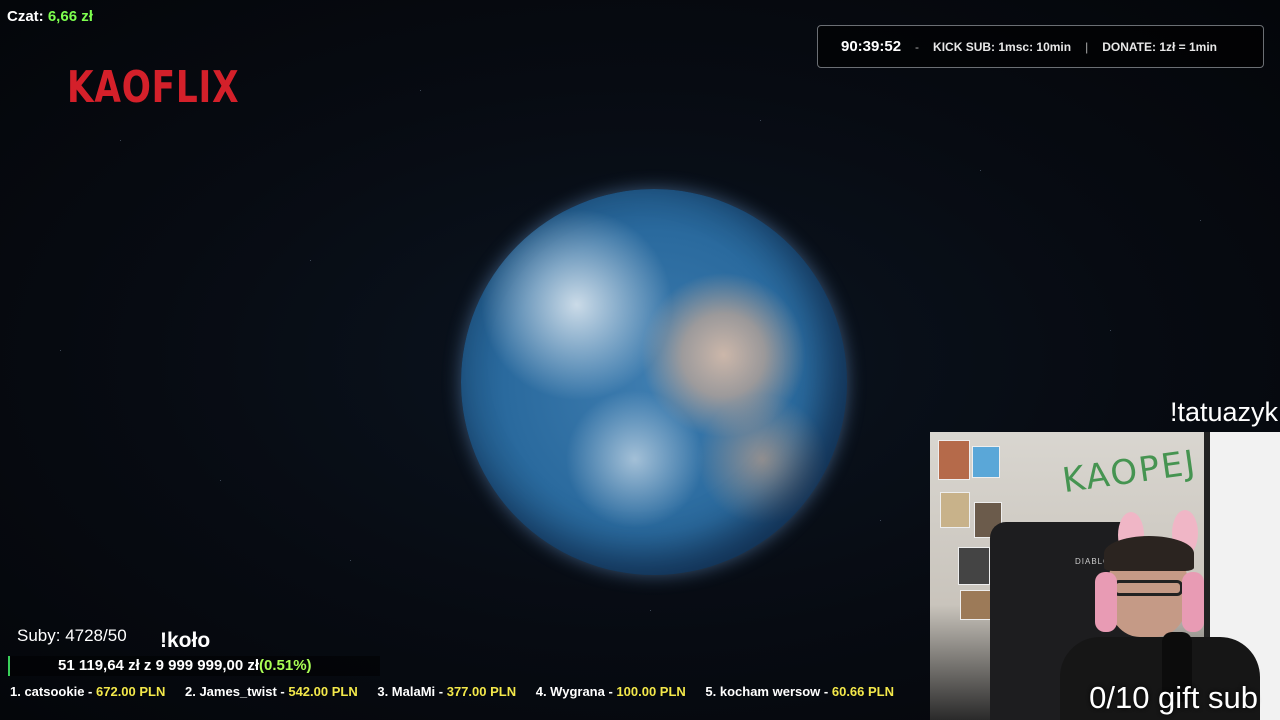  I want to click on webcam-feed: KAOPEJ DIABLO, so click(1105, 576).